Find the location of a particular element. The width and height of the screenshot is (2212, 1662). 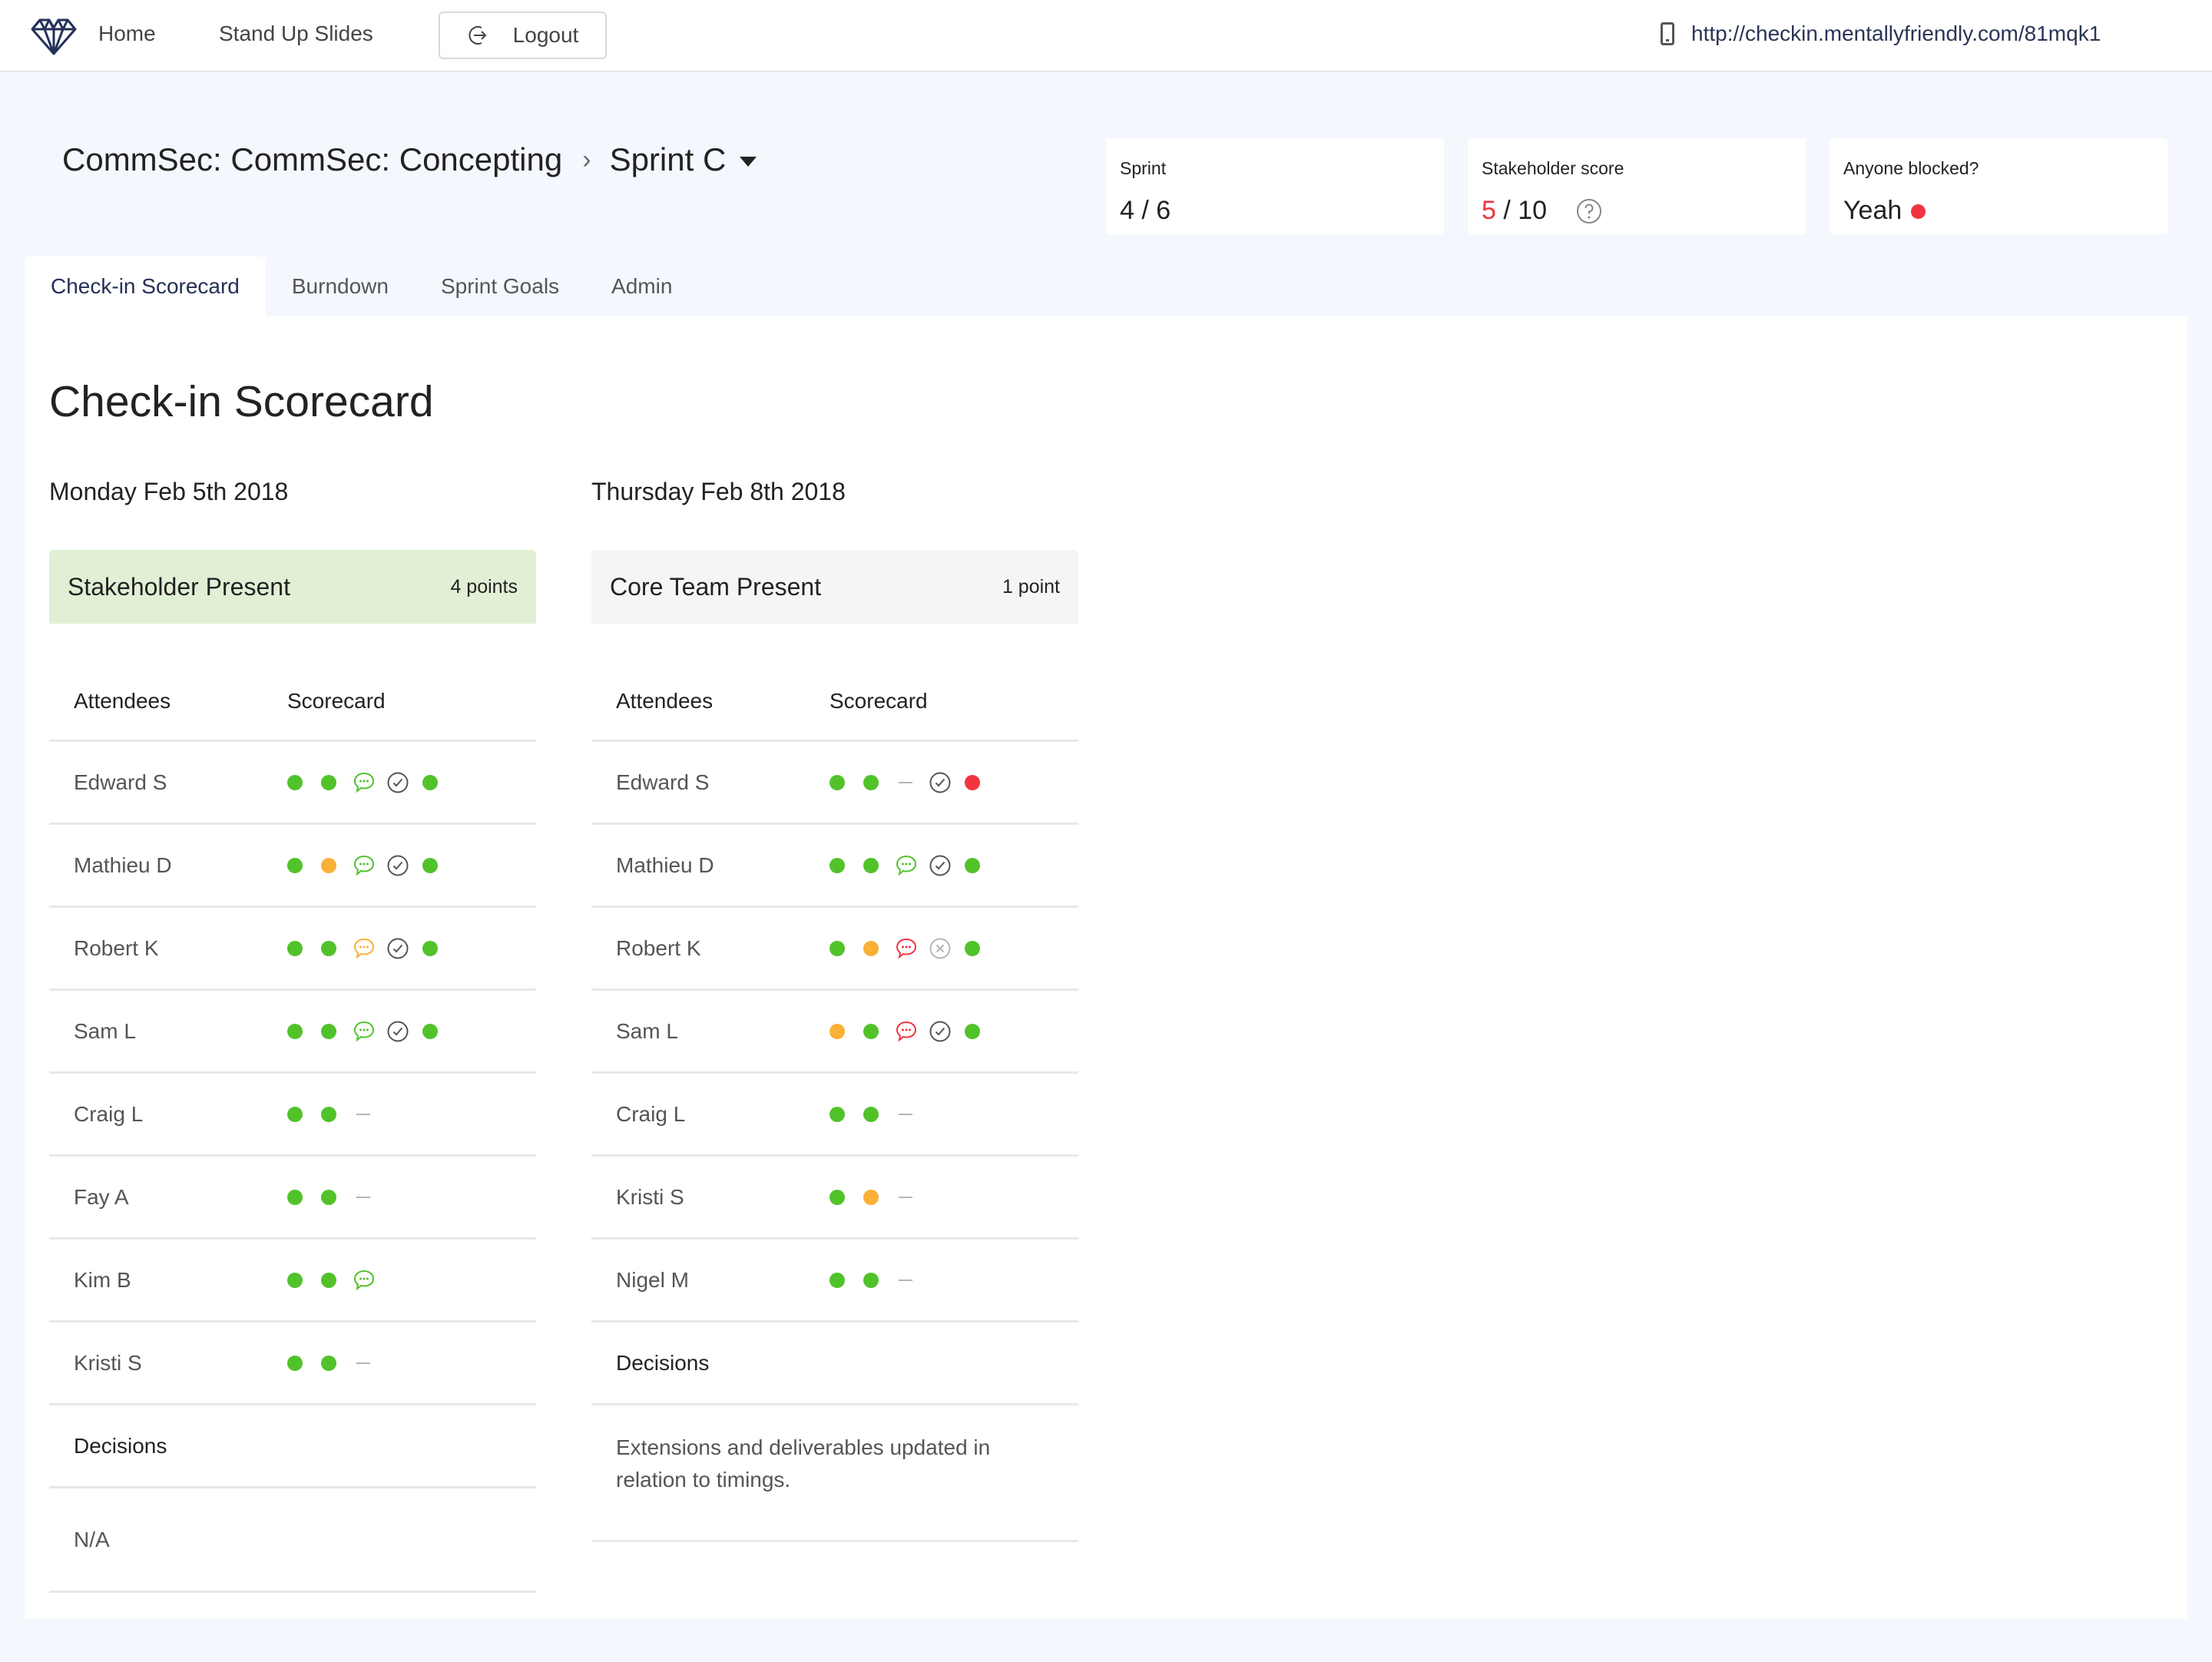

tab-sprint-goals: Sprint Goals is located at coordinates (500, 286).